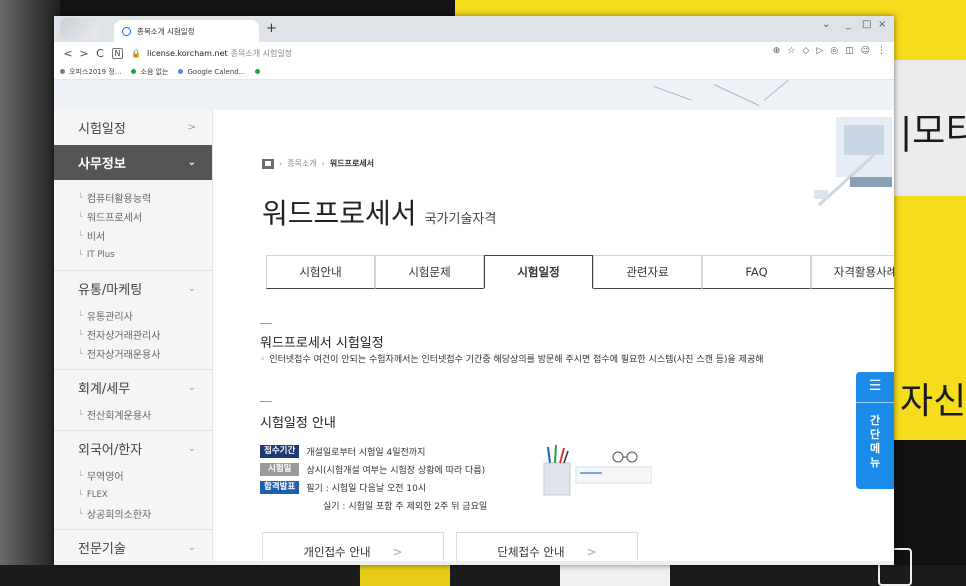  I want to click on tab-faq: FAQ, so click(756, 272).